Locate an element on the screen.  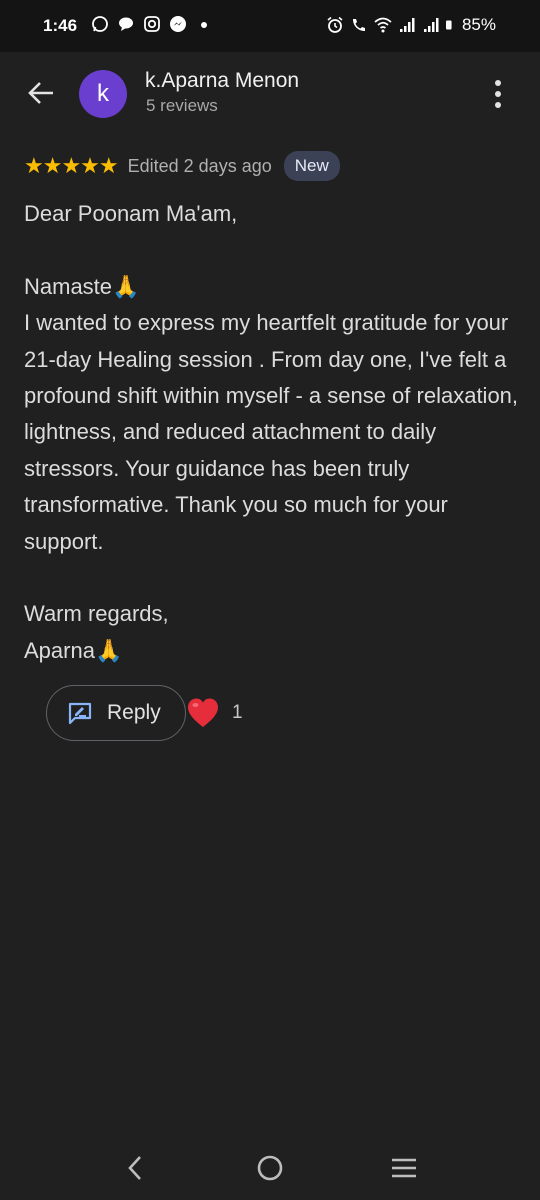
reviewer-name: k.Aparna Menon is located at coordinates (222, 81).